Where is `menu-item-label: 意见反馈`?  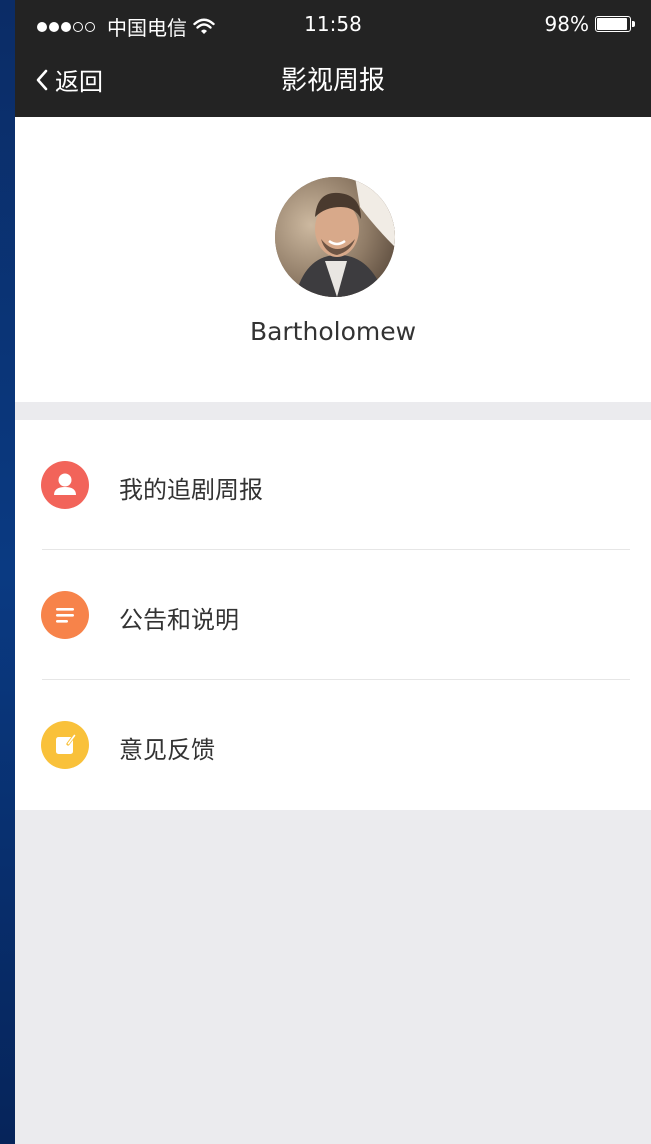
menu-item-label: 意见反馈 is located at coordinates (167, 750).